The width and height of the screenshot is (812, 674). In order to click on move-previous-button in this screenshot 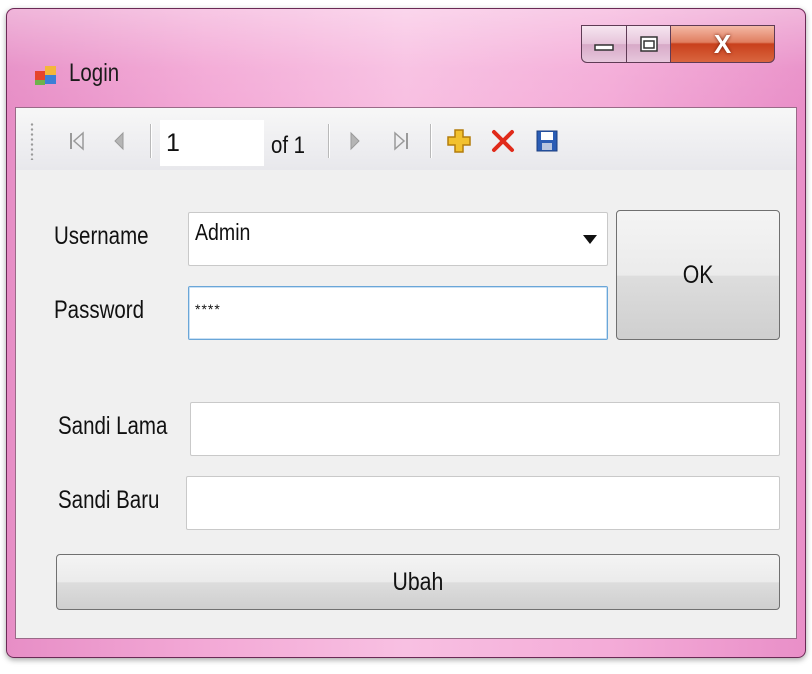, I will do `click(119, 141)`.